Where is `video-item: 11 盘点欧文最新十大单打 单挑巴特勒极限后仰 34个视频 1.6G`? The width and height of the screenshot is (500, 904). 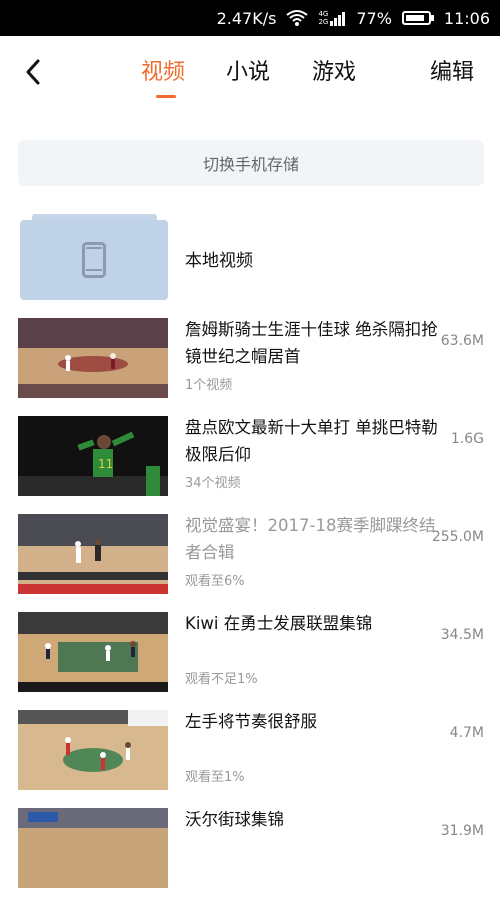 video-item: 11 盘点欧文最新十大单打 单挑巴特勒极限后仰 34个视频 1.6G is located at coordinates (250, 463).